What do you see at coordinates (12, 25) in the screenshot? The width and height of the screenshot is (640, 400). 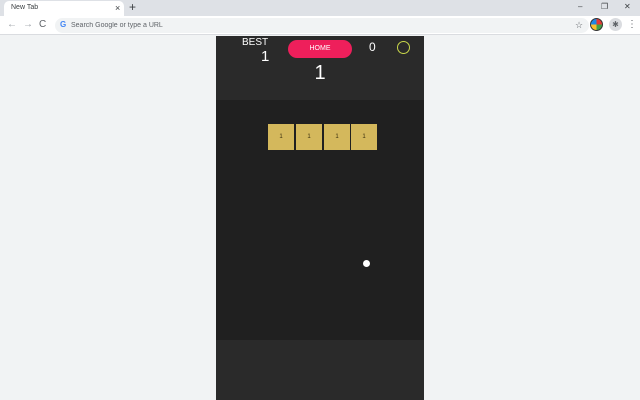 I see `back-icon: ←` at bounding box center [12, 25].